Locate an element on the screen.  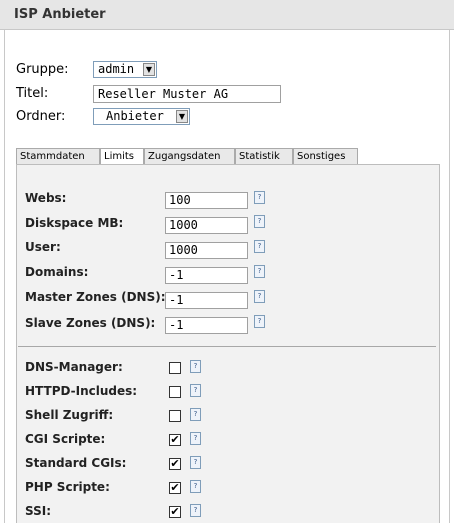
ordner-select: Anbieter ▼ is located at coordinates (141, 116).